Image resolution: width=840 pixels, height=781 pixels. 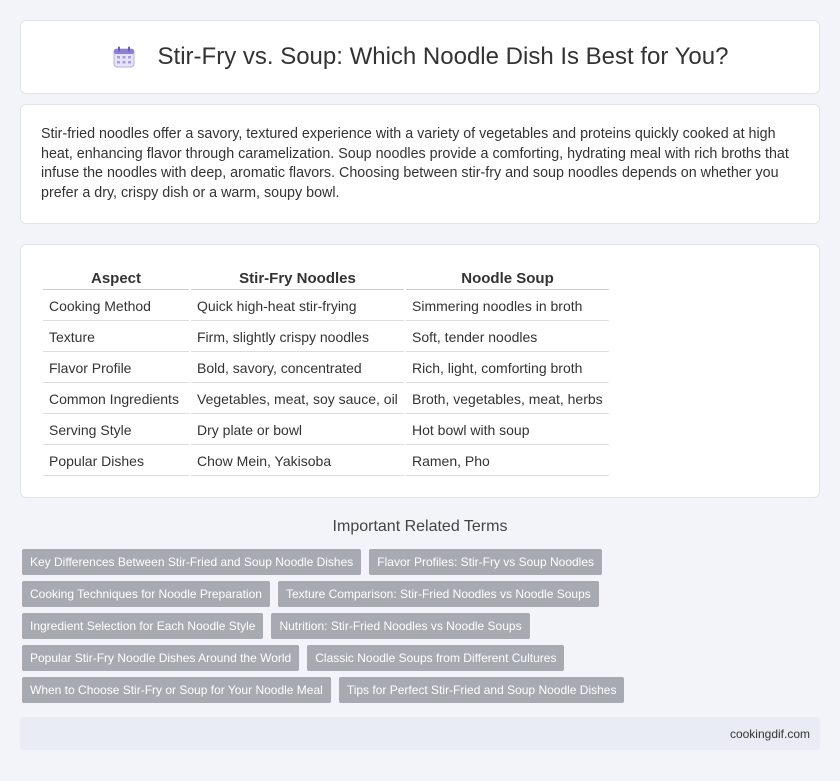 What do you see at coordinates (507, 368) in the screenshot?
I see `table-cell: Rich, light, comforting broth` at bounding box center [507, 368].